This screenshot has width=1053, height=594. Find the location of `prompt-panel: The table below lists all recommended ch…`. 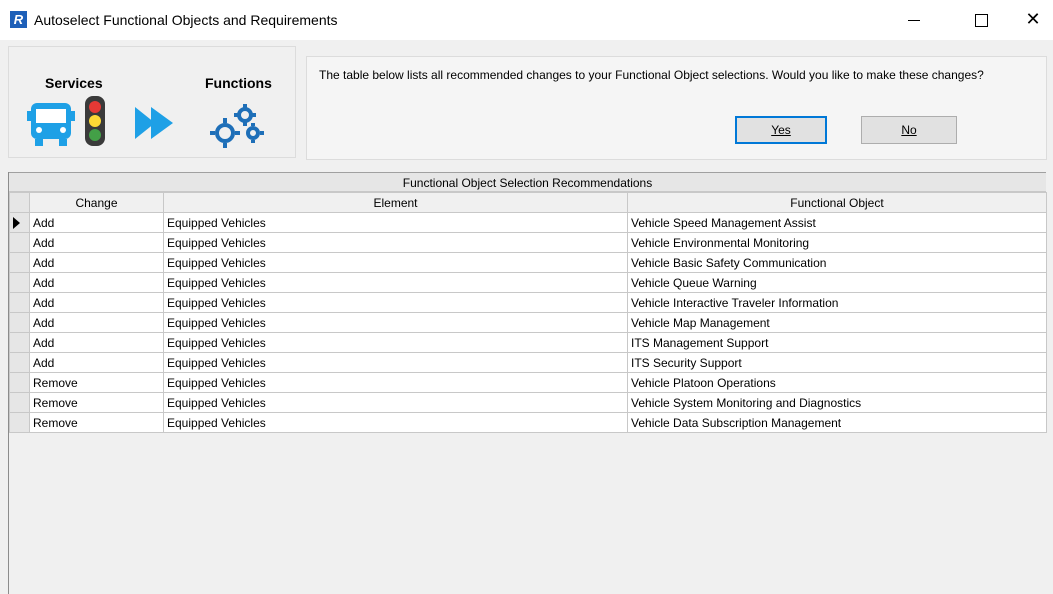

prompt-panel: The table below lists all recommended ch… is located at coordinates (676, 108).